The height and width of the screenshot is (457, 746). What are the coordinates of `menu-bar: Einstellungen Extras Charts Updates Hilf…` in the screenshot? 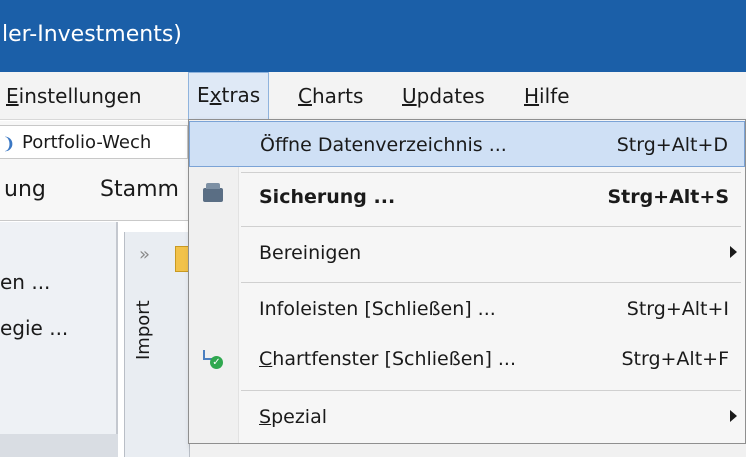 It's located at (373, 96).